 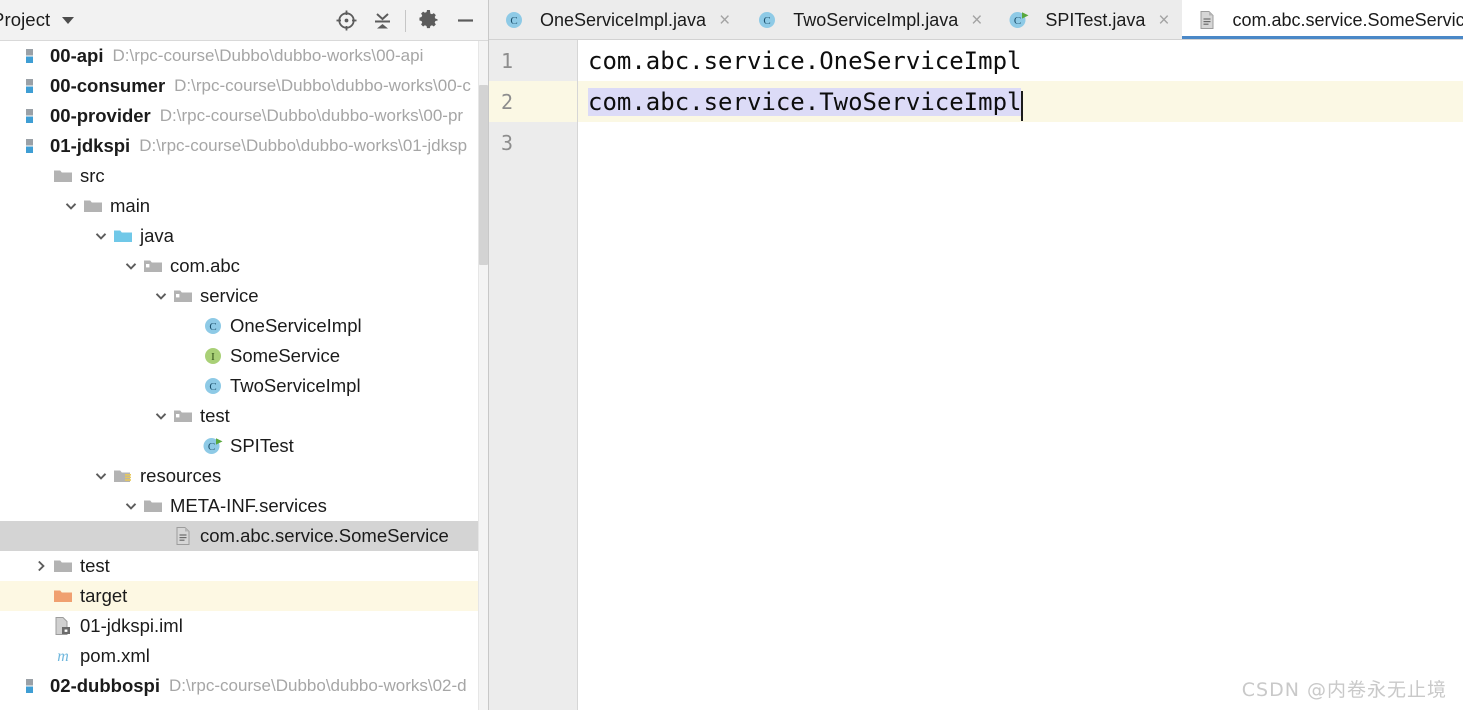 I want to click on tree-row-src: src, so click(x=244, y=176).